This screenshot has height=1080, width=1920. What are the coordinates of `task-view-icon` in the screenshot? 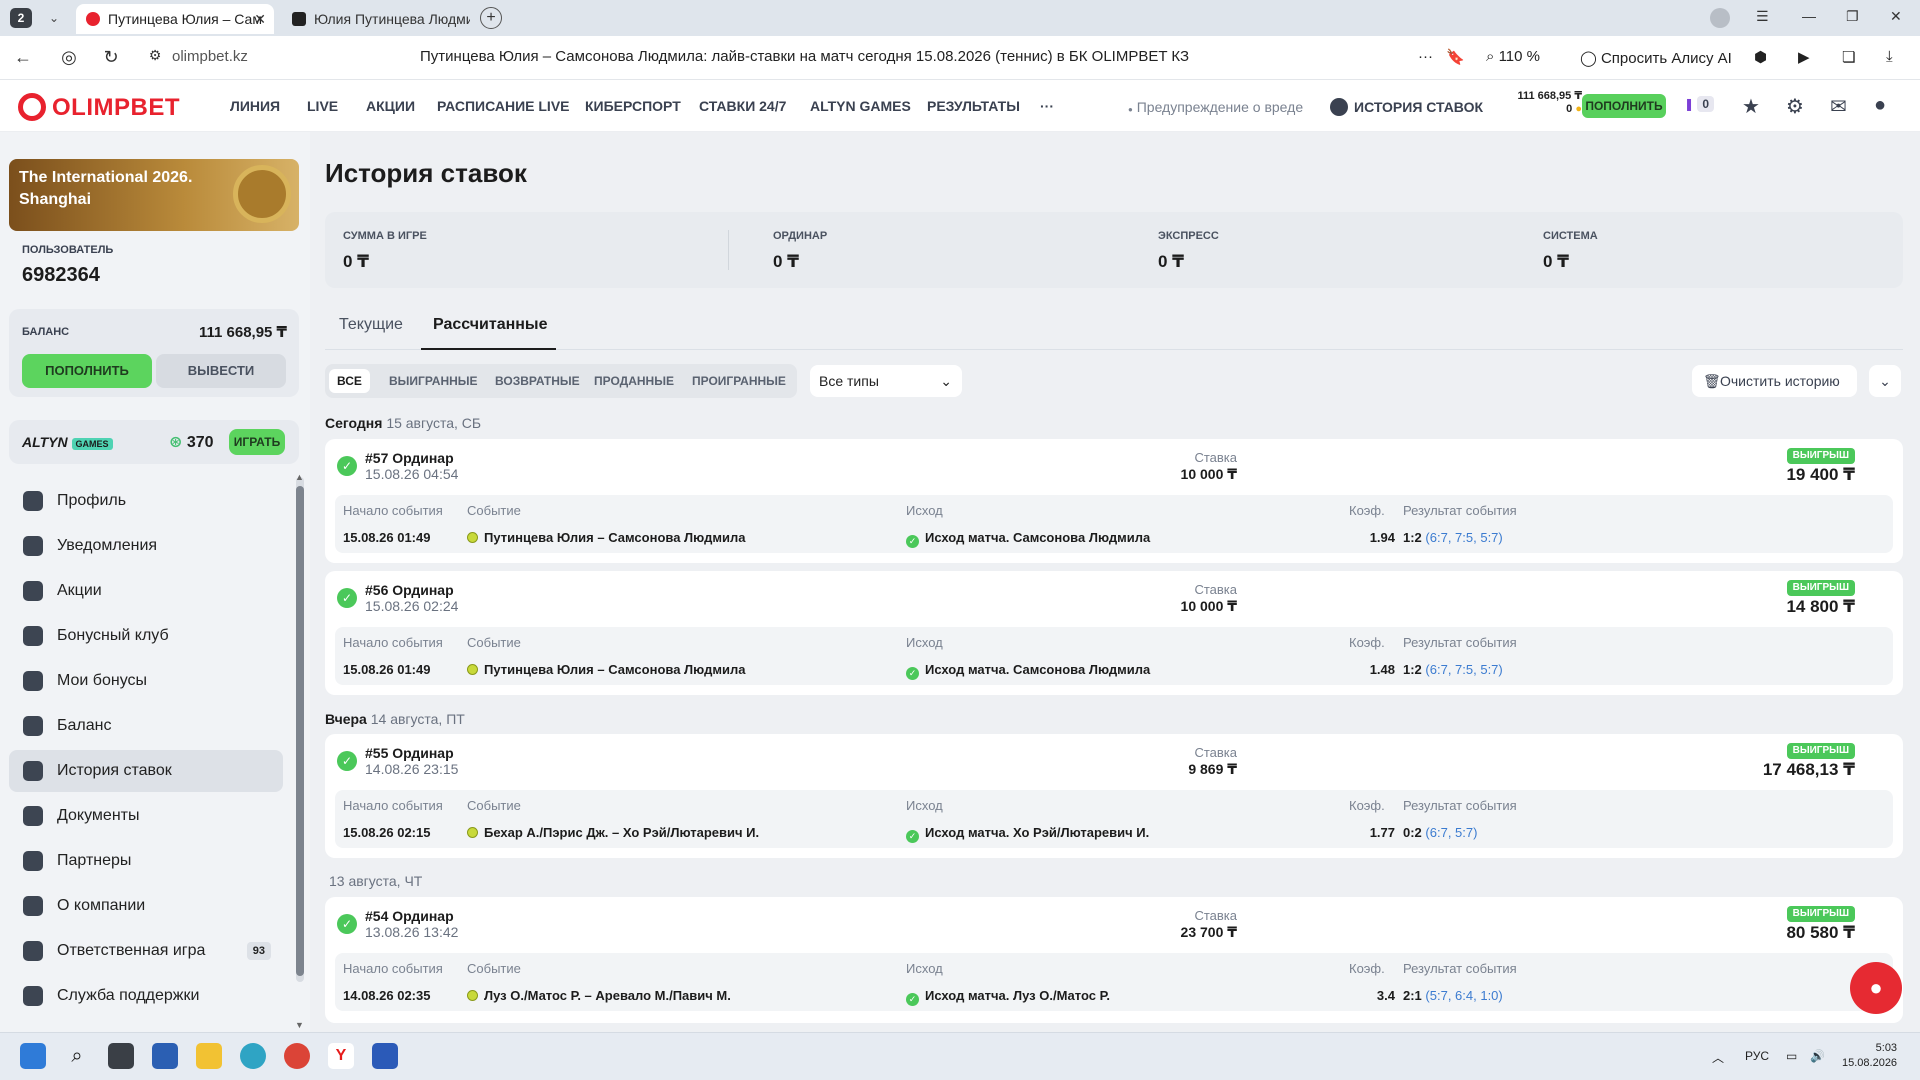 It's located at (121, 1056).